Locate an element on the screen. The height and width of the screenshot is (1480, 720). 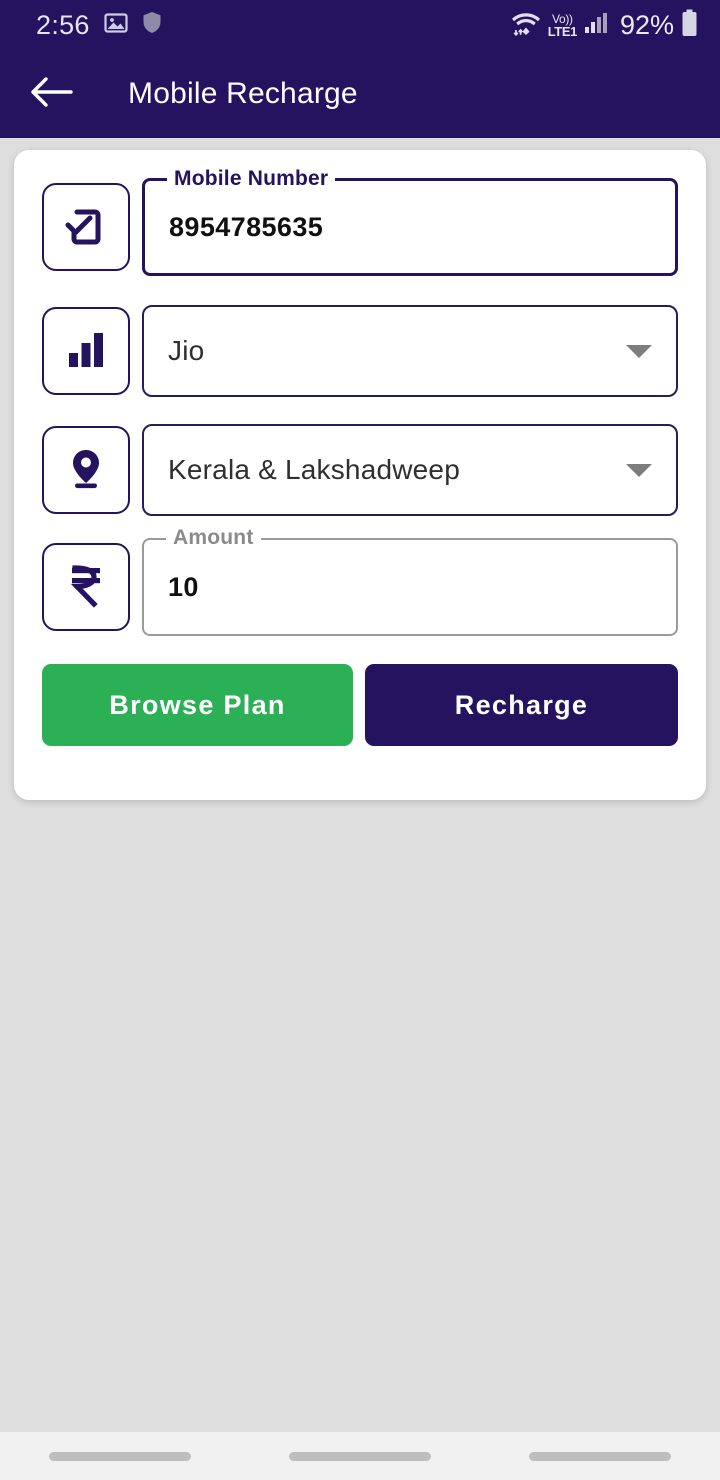
volte-label-bottom: LTE1 is located at coordinates (562, 31).